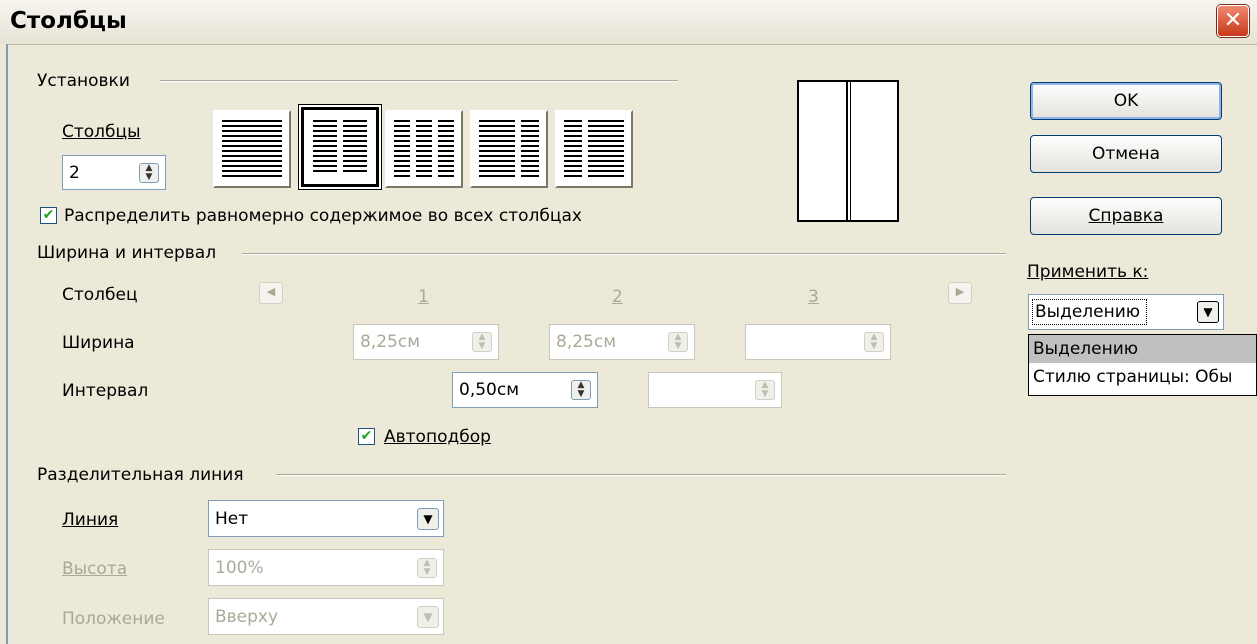  Describe the element at coordinates (1126, 101) in the screenshot. I see `ok-button: OK` at that location.